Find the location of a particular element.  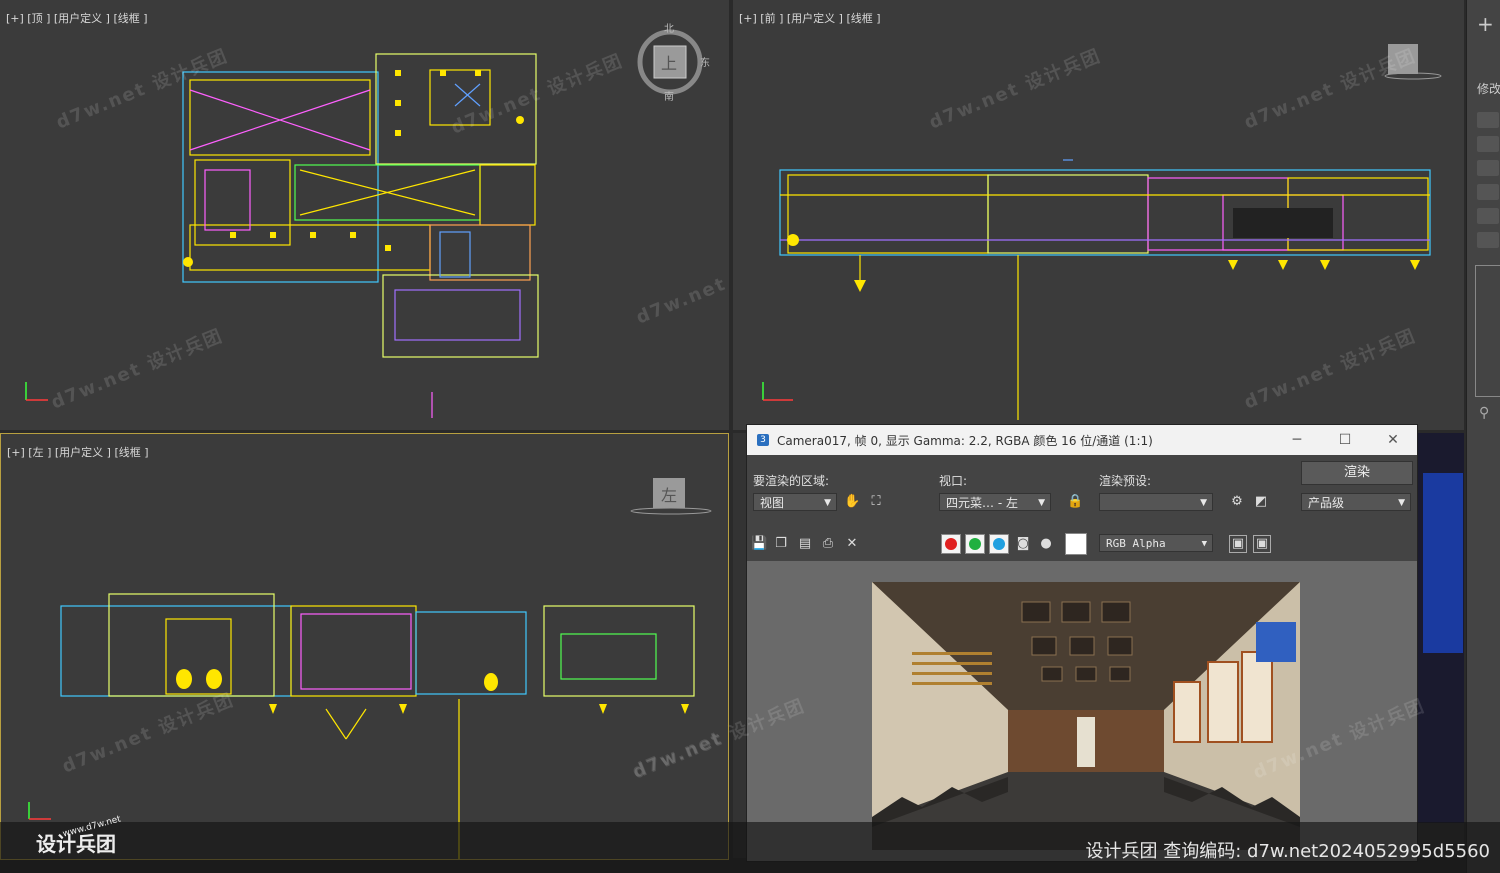

auto-region-icon: ⛶ is located at coordinates (876, 502).